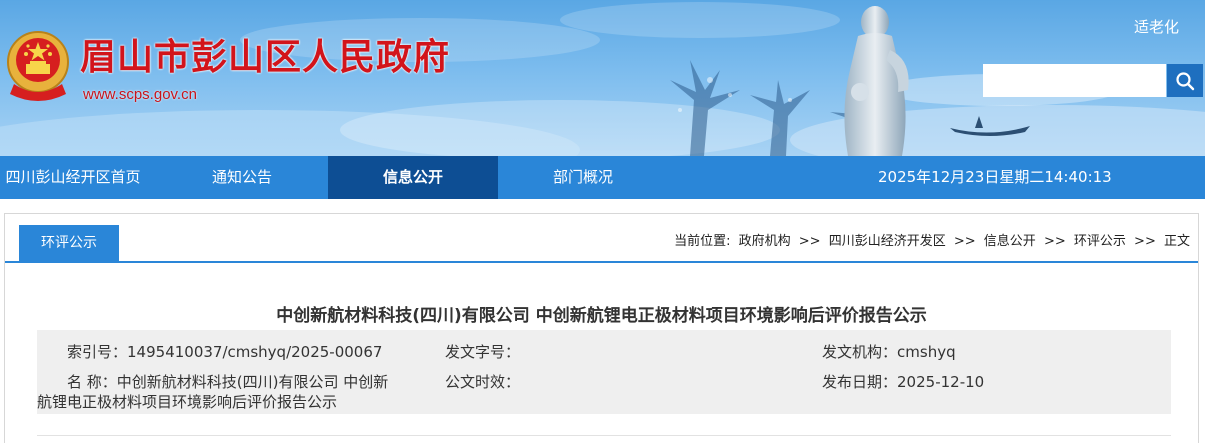 The image size is (1205, 443). What do you see at coordinates (92, 382) in the screenshot?
I see `meta-name-label: 名 称：` at bounding box center [92, 382].